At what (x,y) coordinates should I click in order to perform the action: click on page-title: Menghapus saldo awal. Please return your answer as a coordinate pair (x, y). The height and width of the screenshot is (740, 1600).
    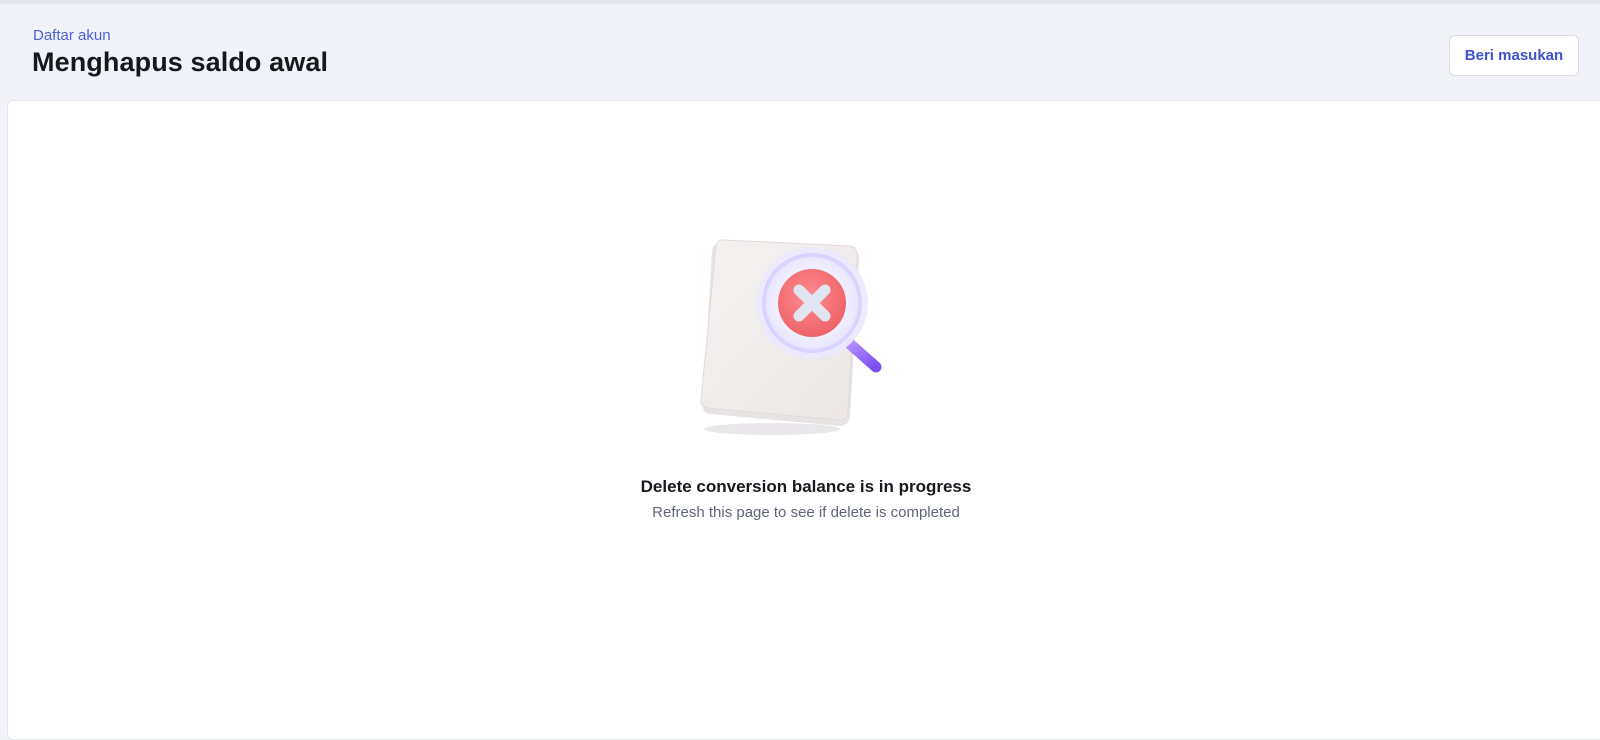
    Looking at the image, I should click on (180, 62).